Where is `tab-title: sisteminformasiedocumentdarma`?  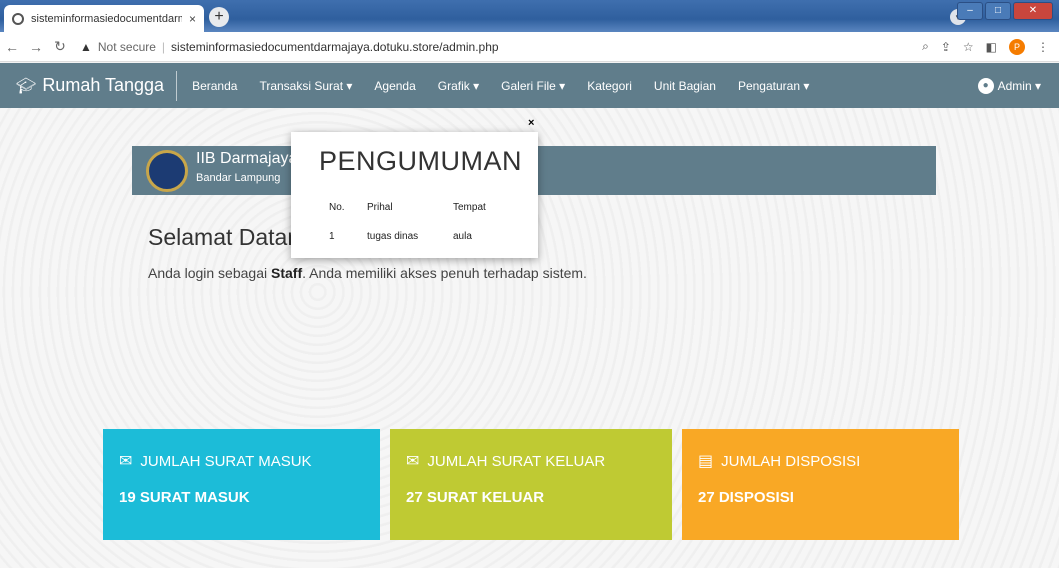
tab-title: sisteminformasiedocumentdarma is located at coordinates (106, 18).